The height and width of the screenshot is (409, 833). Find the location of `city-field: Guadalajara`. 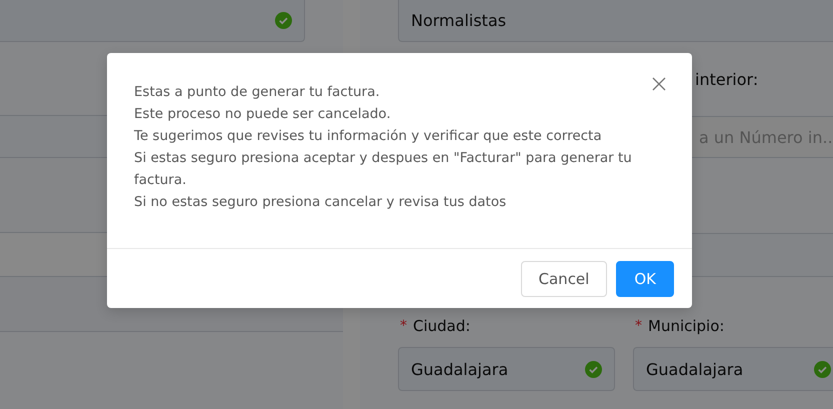

city-field: Guadalajara is located at coordinates (506, 369).